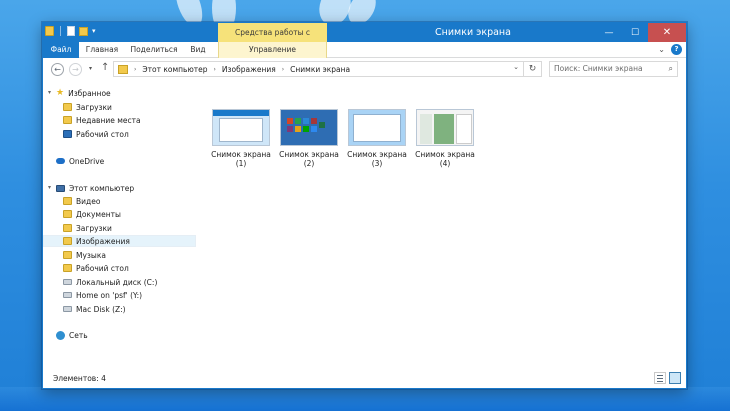  I want to click on computer-icon, so click(60, 188).